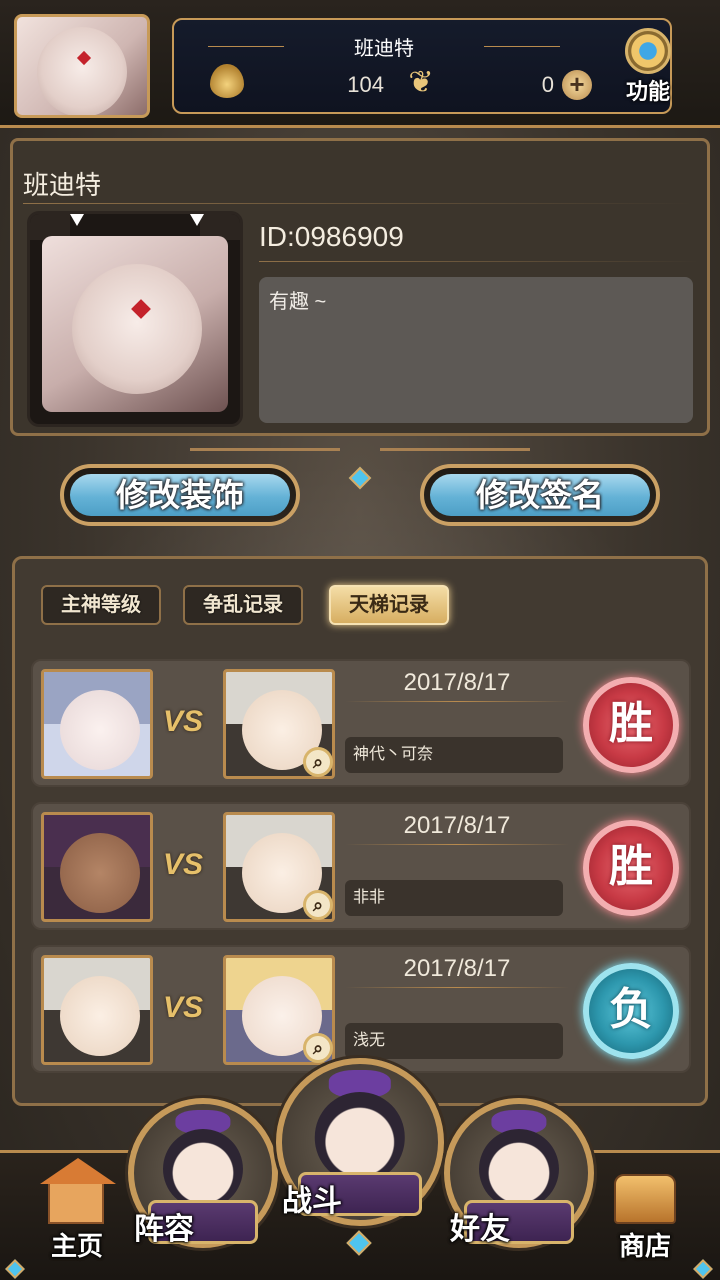 This screenshot has height=1280, width=720. I want to click on nav-shop: 商店, so click(645, 1217).